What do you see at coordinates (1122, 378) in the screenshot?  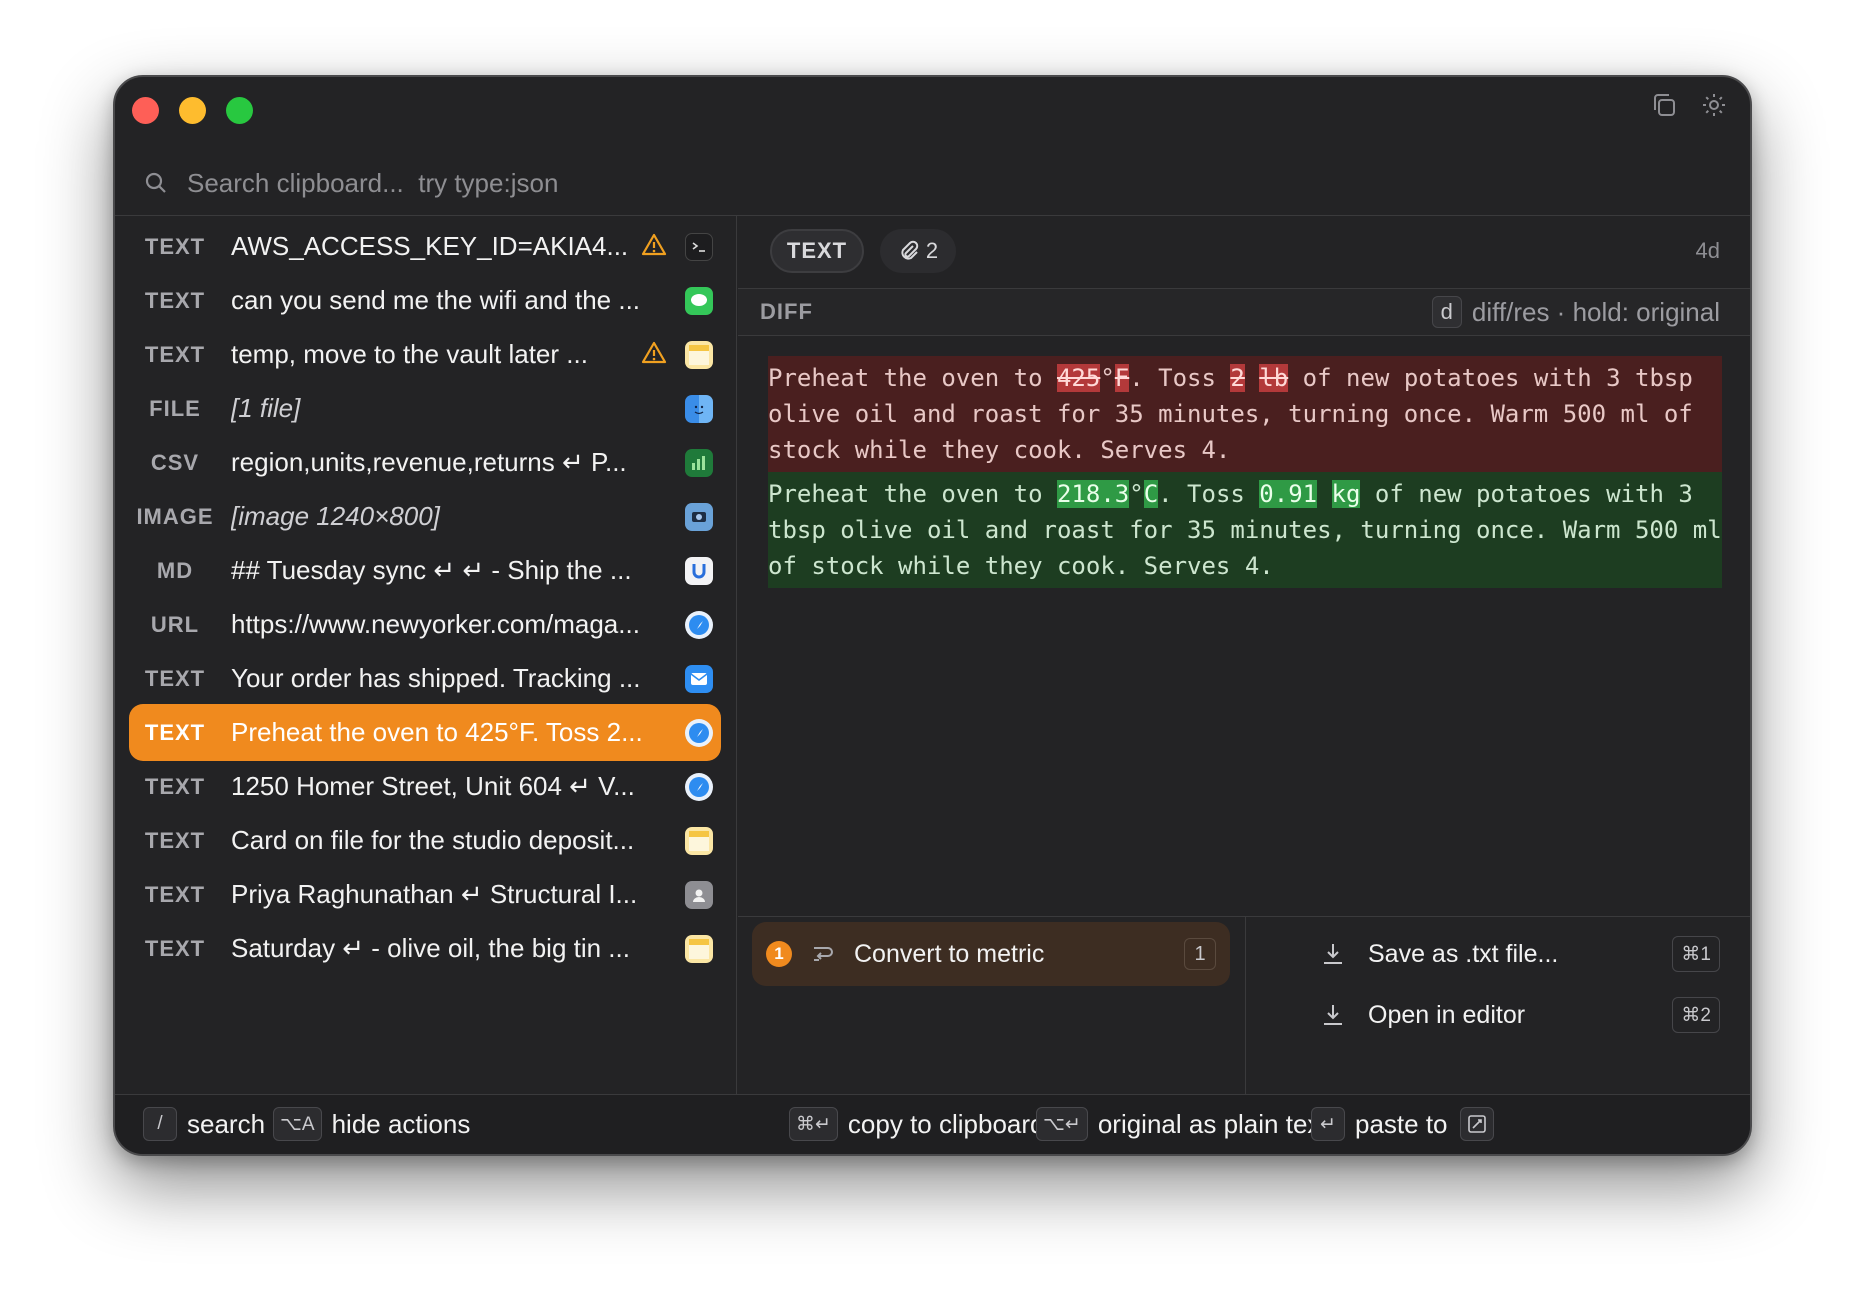 I see `deleted-text: F` at bounding box center [1122, 378].